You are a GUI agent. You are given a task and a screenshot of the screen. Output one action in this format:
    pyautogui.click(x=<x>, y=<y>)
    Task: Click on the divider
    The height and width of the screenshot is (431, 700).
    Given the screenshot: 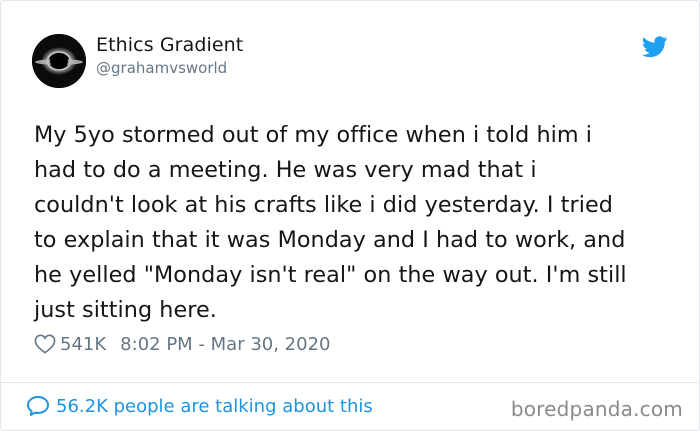 What is the action you would take?
    pyautogui.click(x=350, y=382)
    